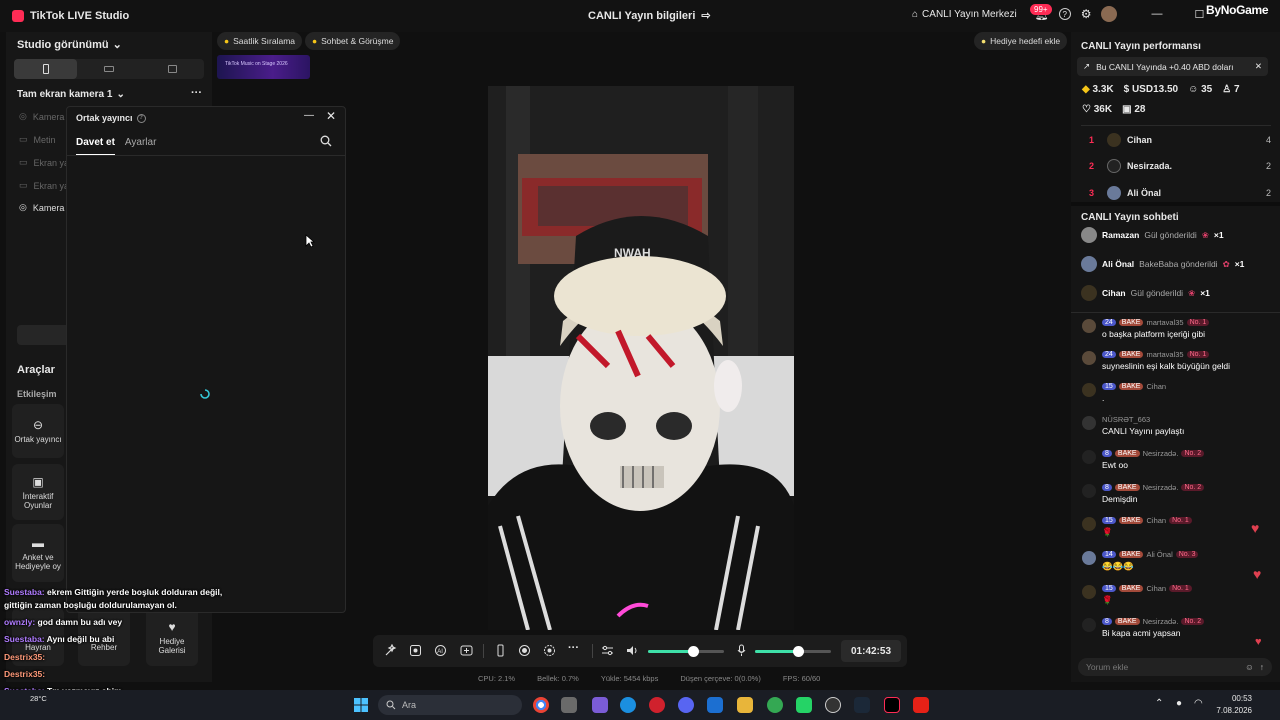 The image size is (1280, 720). I want to click on folder-icon, so click(745, 705).